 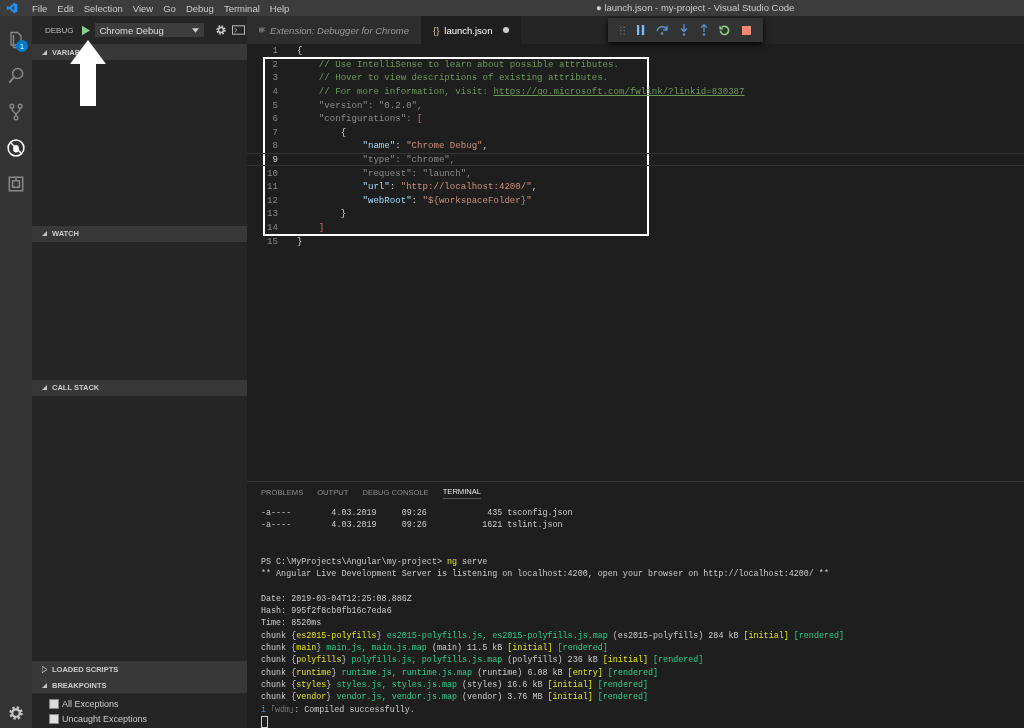 I want to click on terminal-line: chunk {polyfills} polyfills.js, polyfills.js.map (polyfills) 236 kB [initial] [rendered], so click(x=482, y=660).